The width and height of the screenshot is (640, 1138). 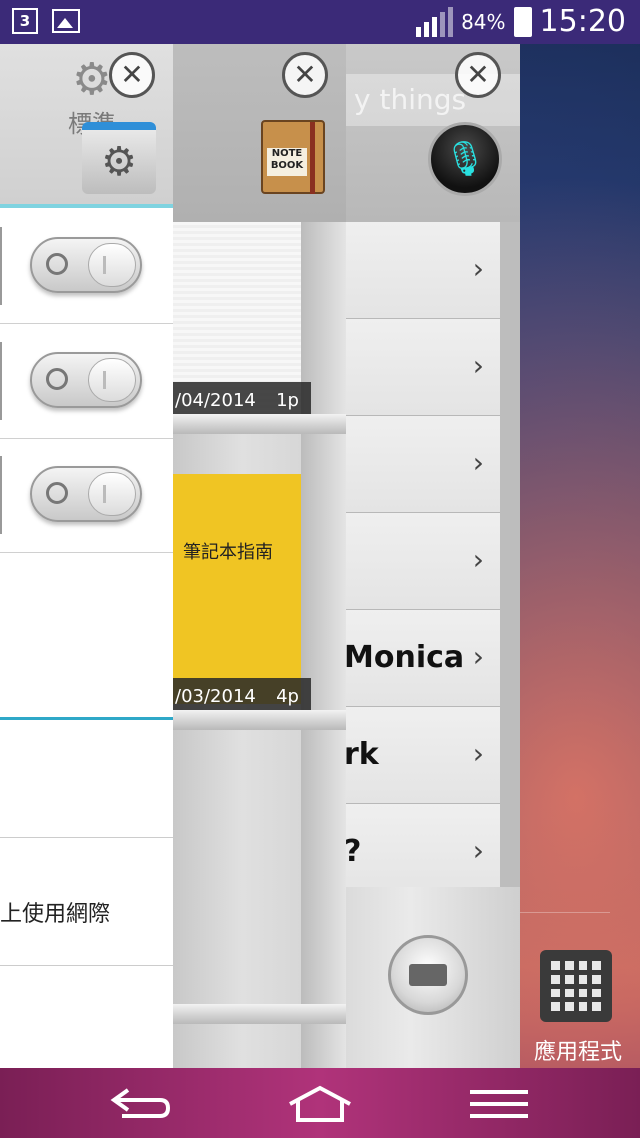 I want to click on settings-app-icon: ⚙, so click(x=119, y=158).